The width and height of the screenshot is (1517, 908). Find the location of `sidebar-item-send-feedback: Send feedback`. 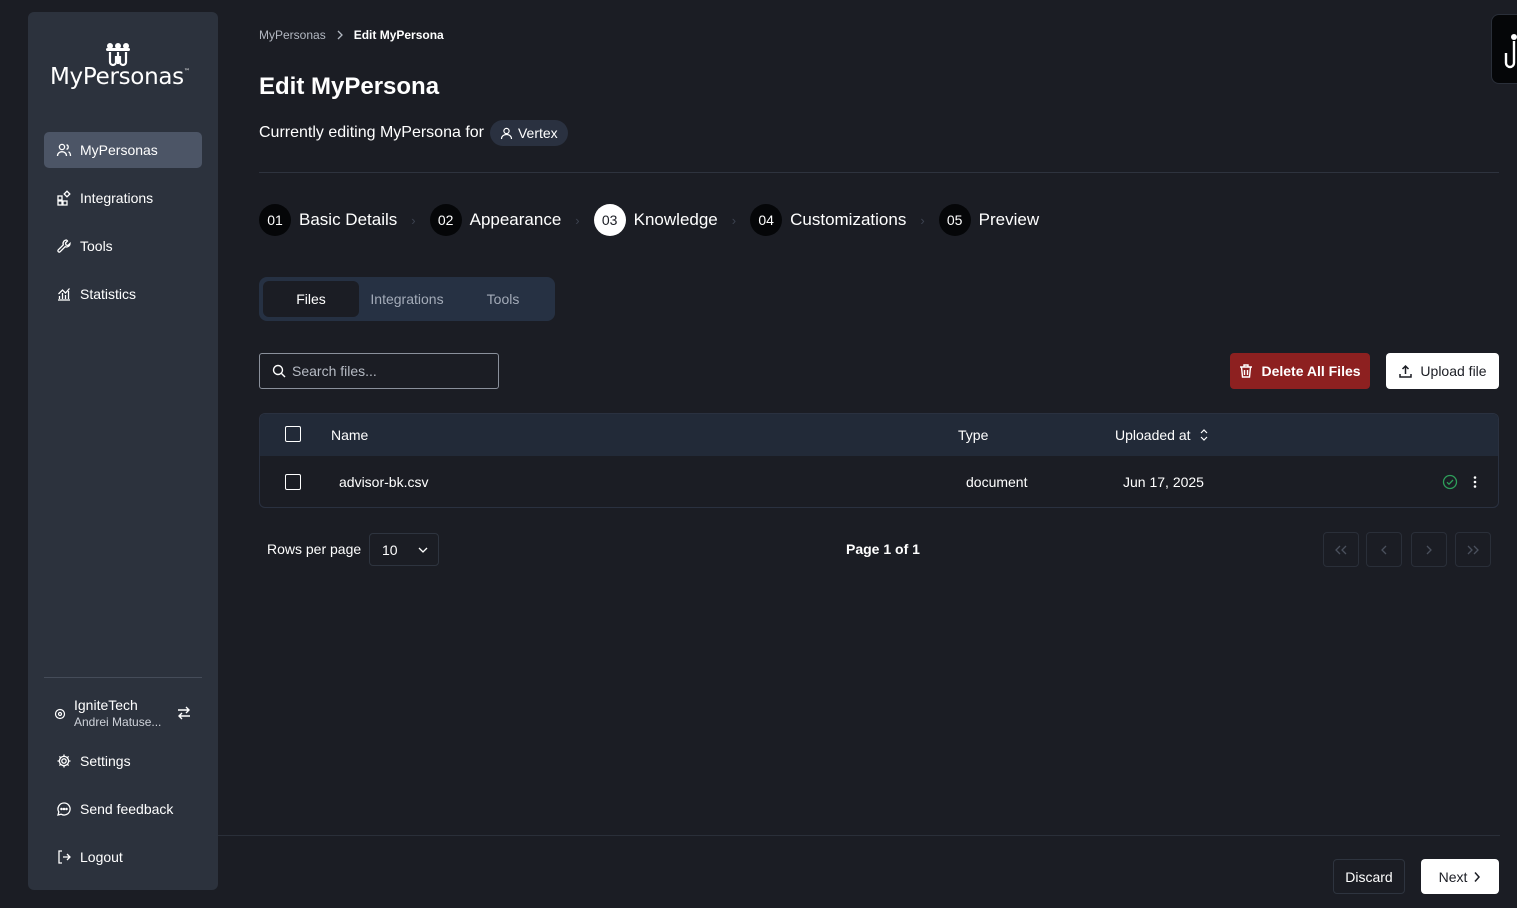

sidebar-item-send-feedback: Send feedback is located at coordinates (123, 809).